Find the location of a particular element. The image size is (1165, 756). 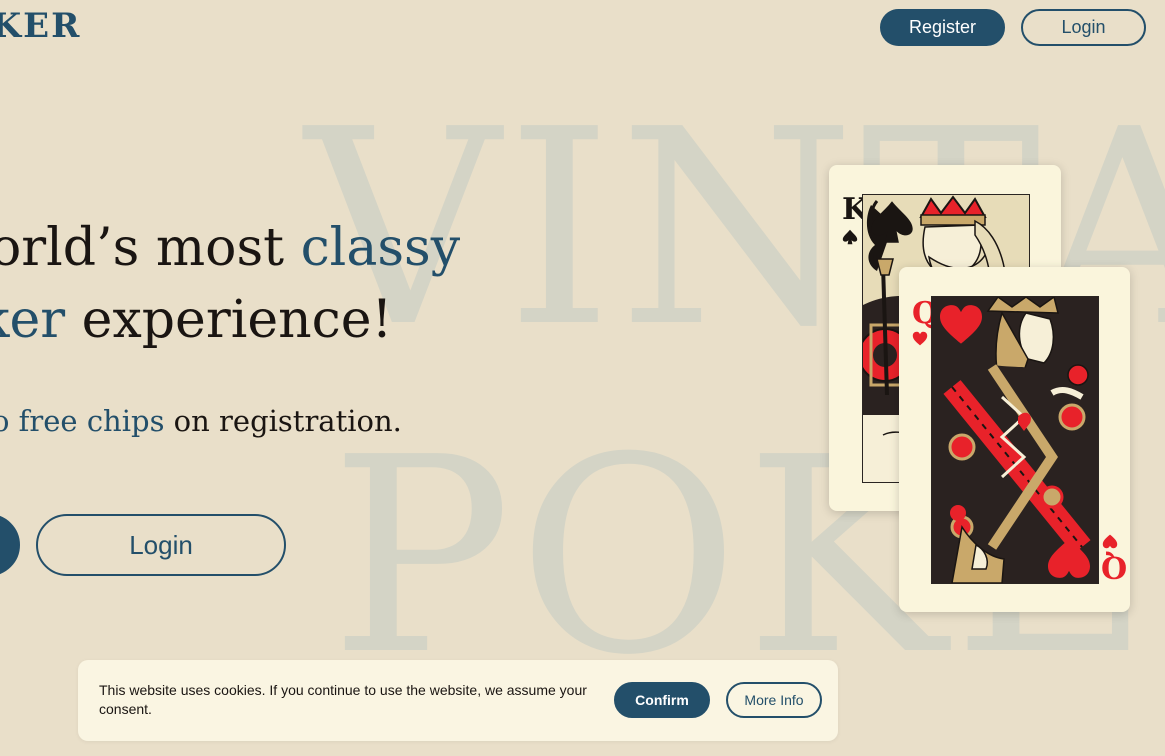

heart-icon is located at coordinates (961, 324).